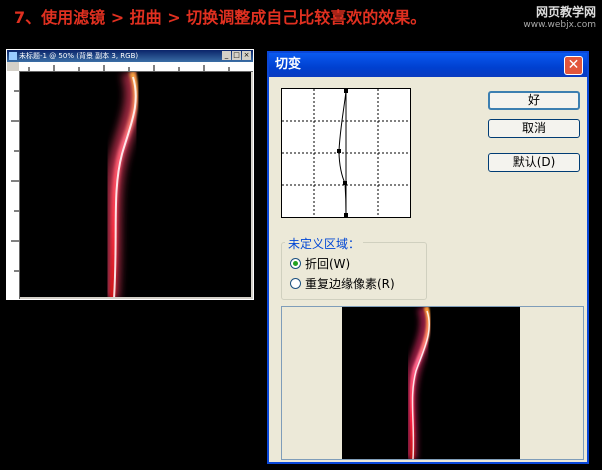 The image size is (602, 470). What do you see at coordinates (350, 284) in the screenshot?
I see `radio-repeat-edge-label: 重复边缘像素(R)` at bounding box center [350, 284].